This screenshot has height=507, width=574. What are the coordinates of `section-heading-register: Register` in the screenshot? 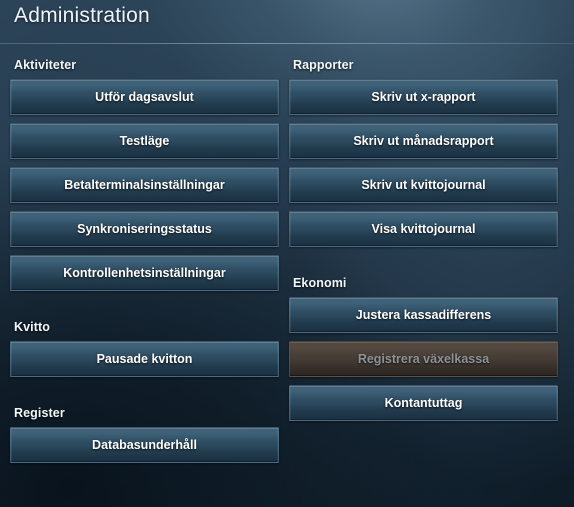 It's located at (39, 413).